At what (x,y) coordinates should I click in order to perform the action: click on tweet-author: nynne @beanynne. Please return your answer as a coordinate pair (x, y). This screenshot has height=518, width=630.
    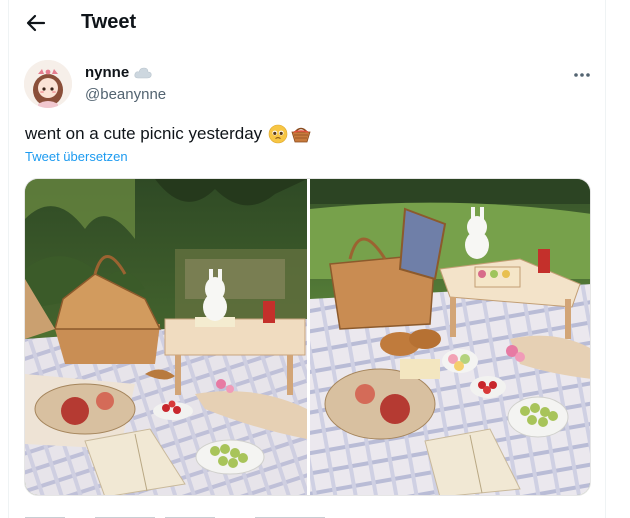
    Looking at the image, I should click on (315, 85).